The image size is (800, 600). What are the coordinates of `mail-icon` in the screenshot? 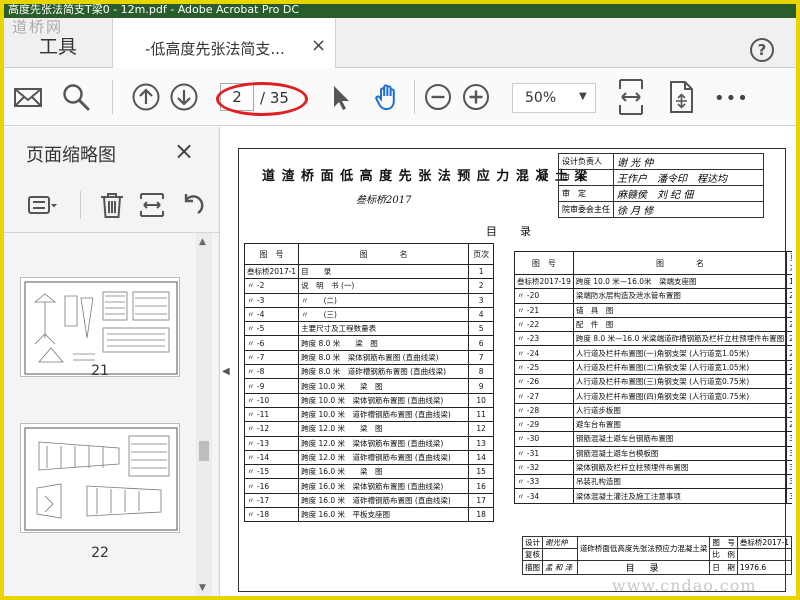 It's located at (28, 97).